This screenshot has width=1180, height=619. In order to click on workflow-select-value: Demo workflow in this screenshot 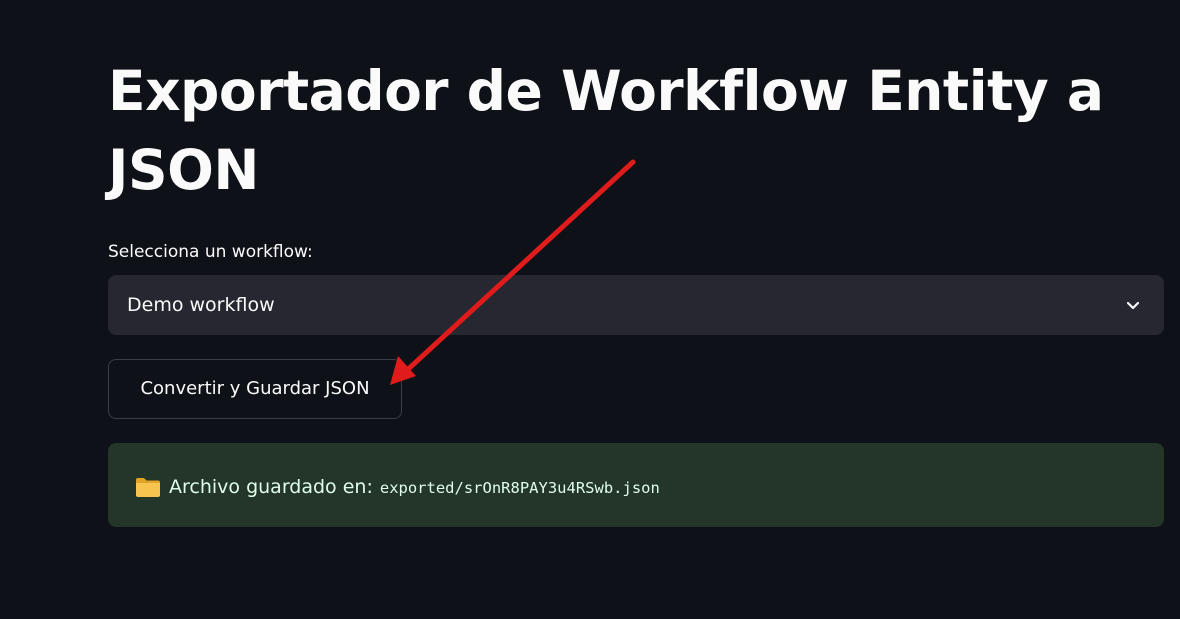, I will do `click(201, 305)`.